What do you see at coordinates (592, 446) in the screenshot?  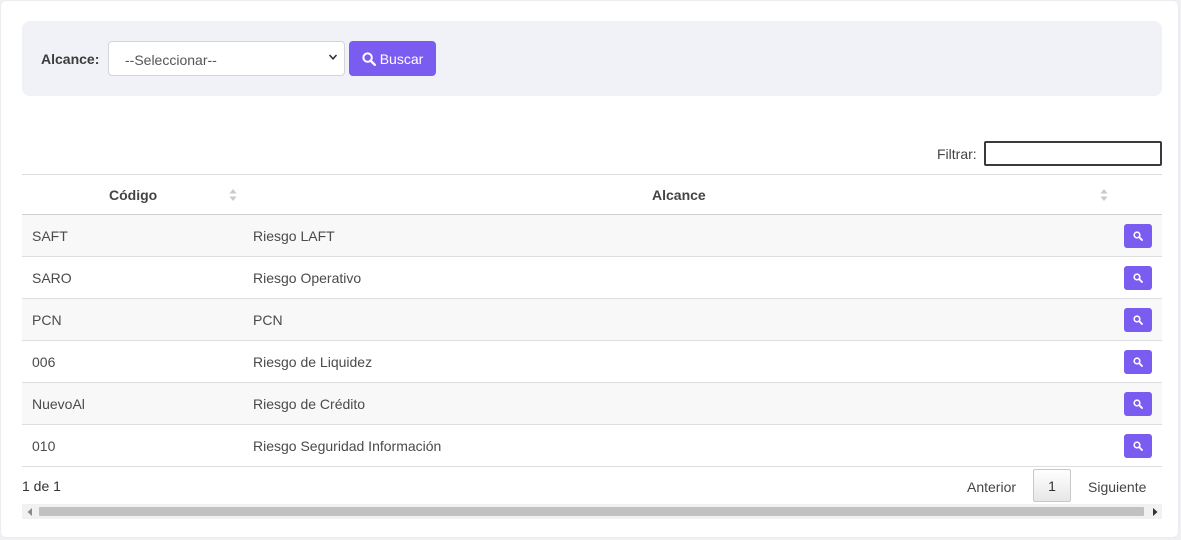 I see `table-row: 010 Riesgo Seguridad Información` at bounding box center [592, 446].